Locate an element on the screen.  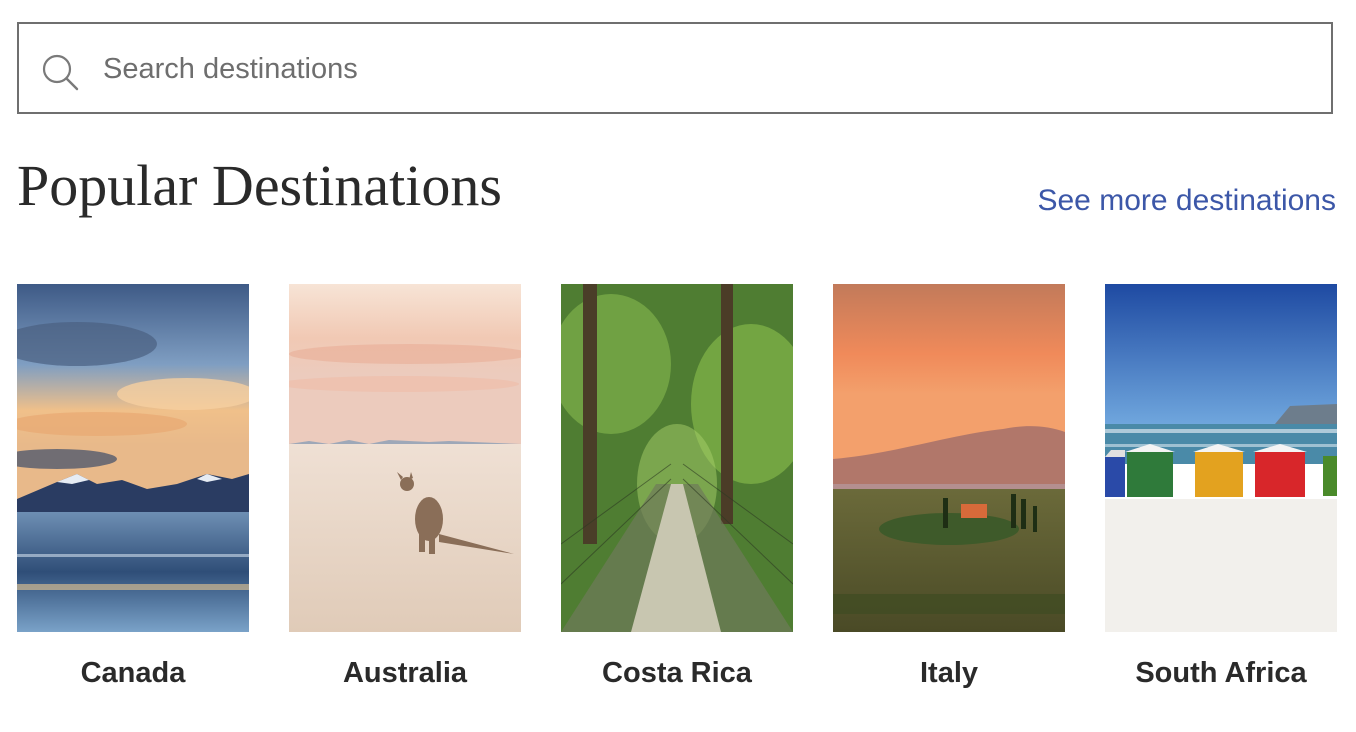
destination-card-costa-rica: Costa Rica is located at coordinates (677, 494).